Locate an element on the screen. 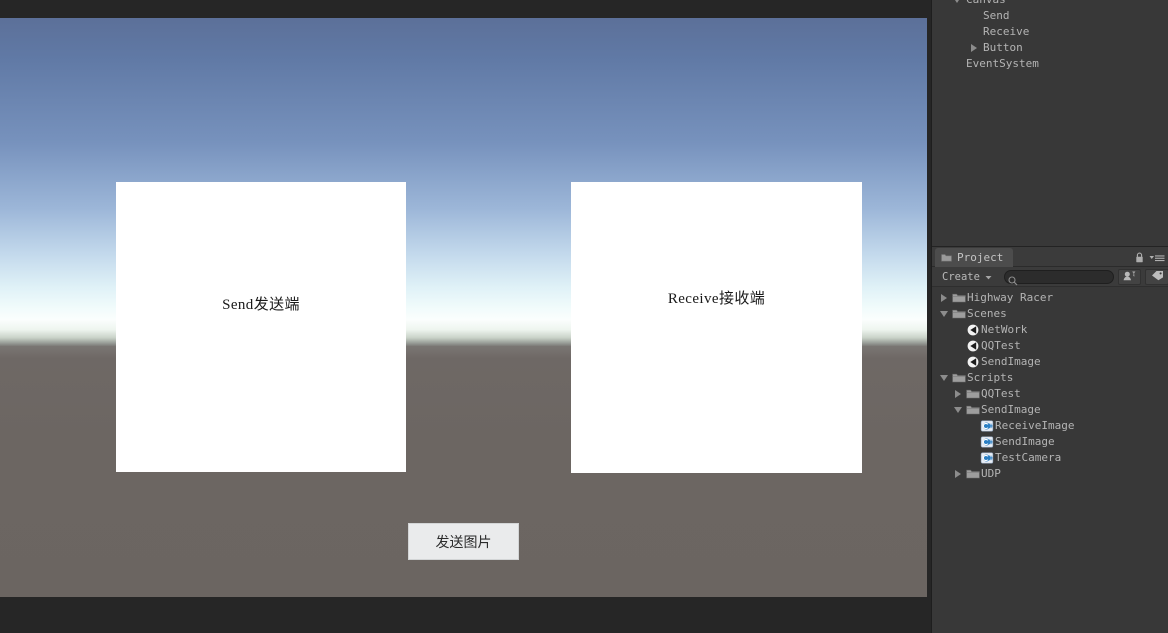 This screenshot has height=633, width=1168. filter-label-icon is located at coordinates (1157, 277).